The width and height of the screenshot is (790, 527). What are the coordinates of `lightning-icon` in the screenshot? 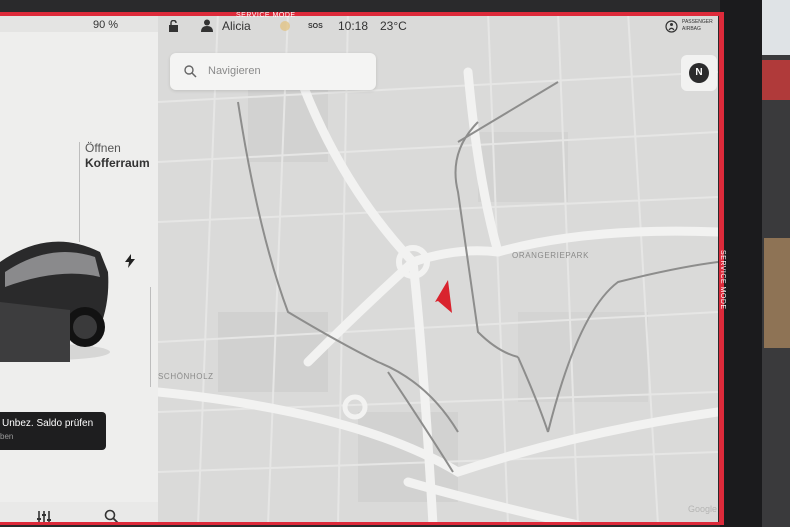 It's located at (130, 261).